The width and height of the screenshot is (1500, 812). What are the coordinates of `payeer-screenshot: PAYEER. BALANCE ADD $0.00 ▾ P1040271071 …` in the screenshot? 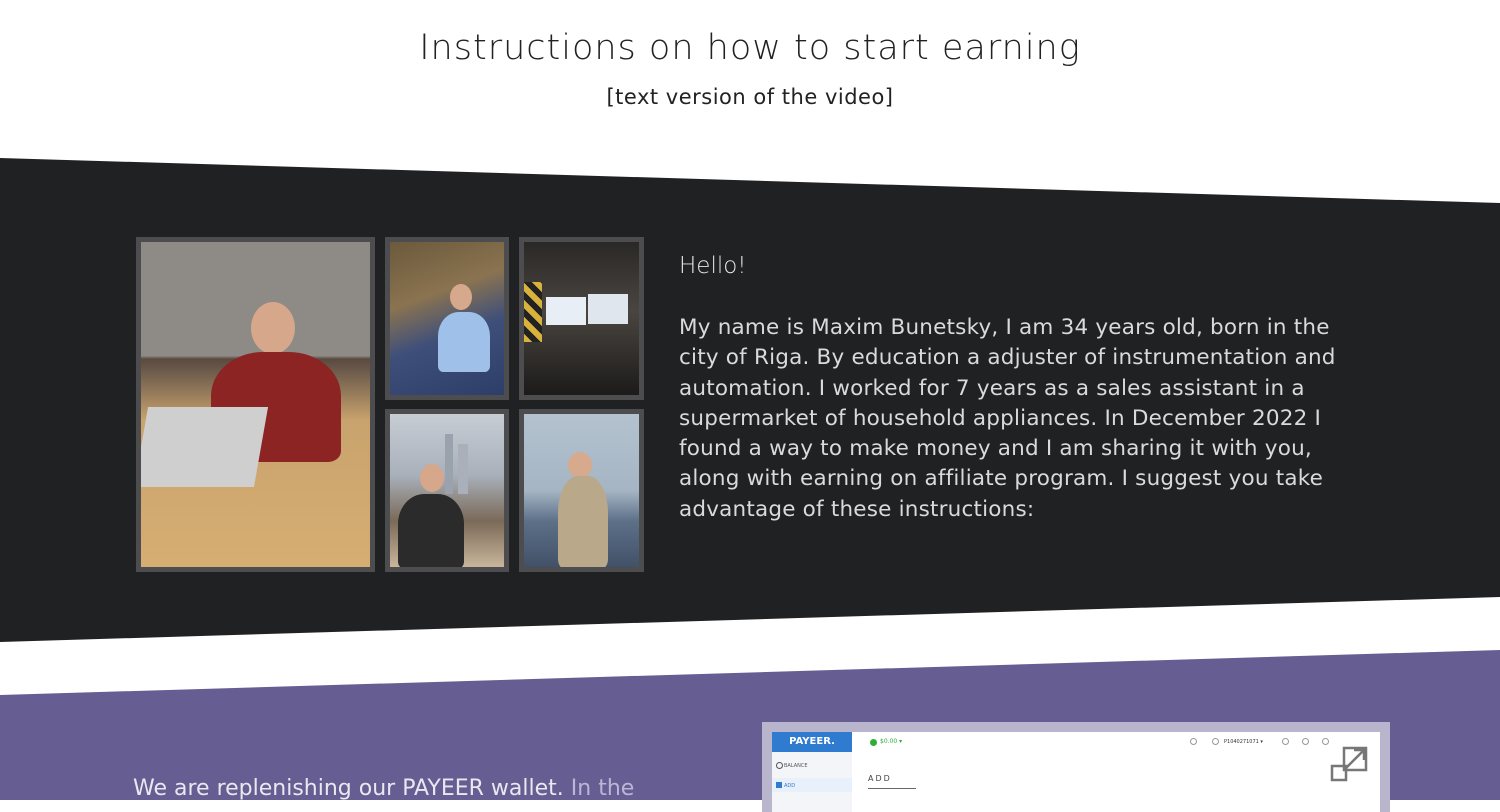 It's located at (1076, 767).